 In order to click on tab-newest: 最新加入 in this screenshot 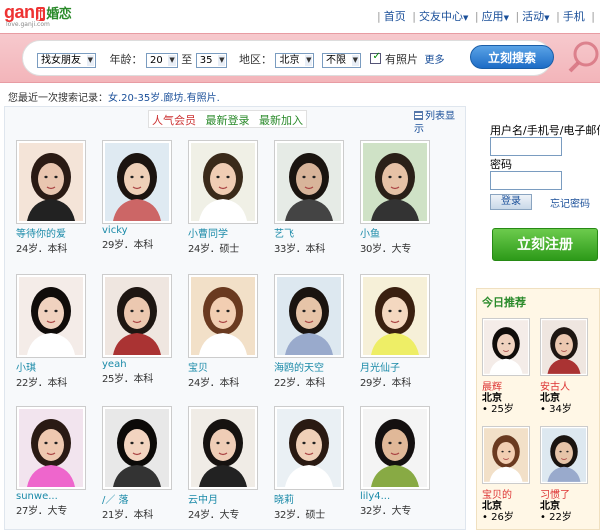, I will do `click(281, 120)`.